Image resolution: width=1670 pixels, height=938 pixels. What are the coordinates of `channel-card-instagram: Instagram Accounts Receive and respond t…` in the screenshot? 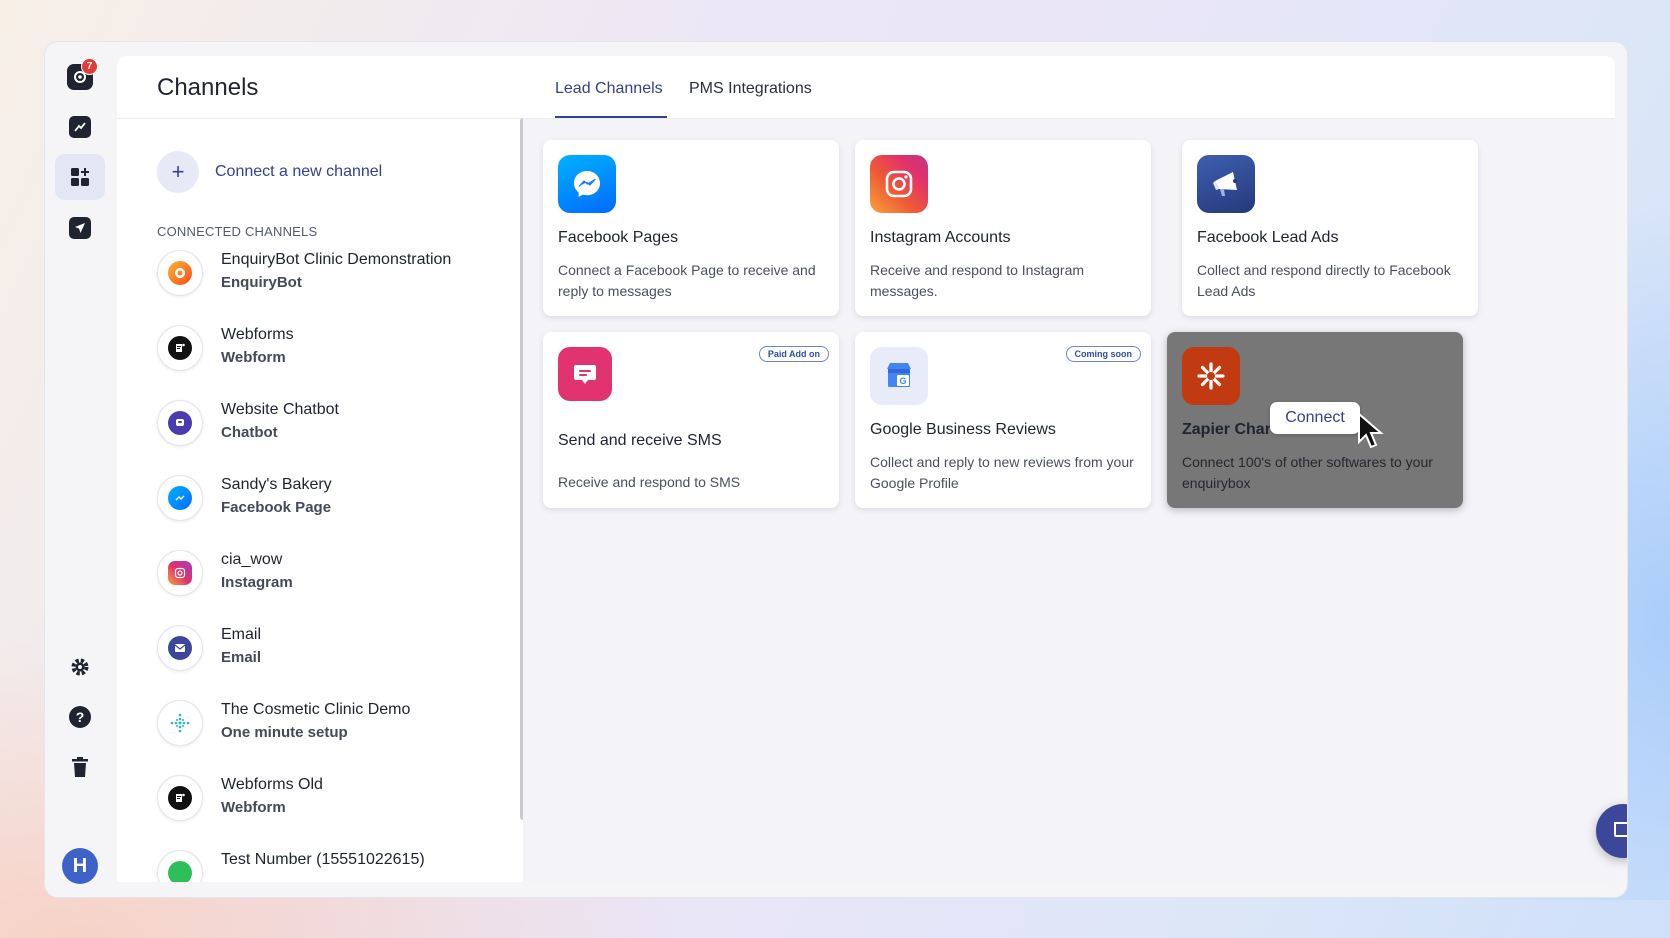 It's located at (1003, 228).